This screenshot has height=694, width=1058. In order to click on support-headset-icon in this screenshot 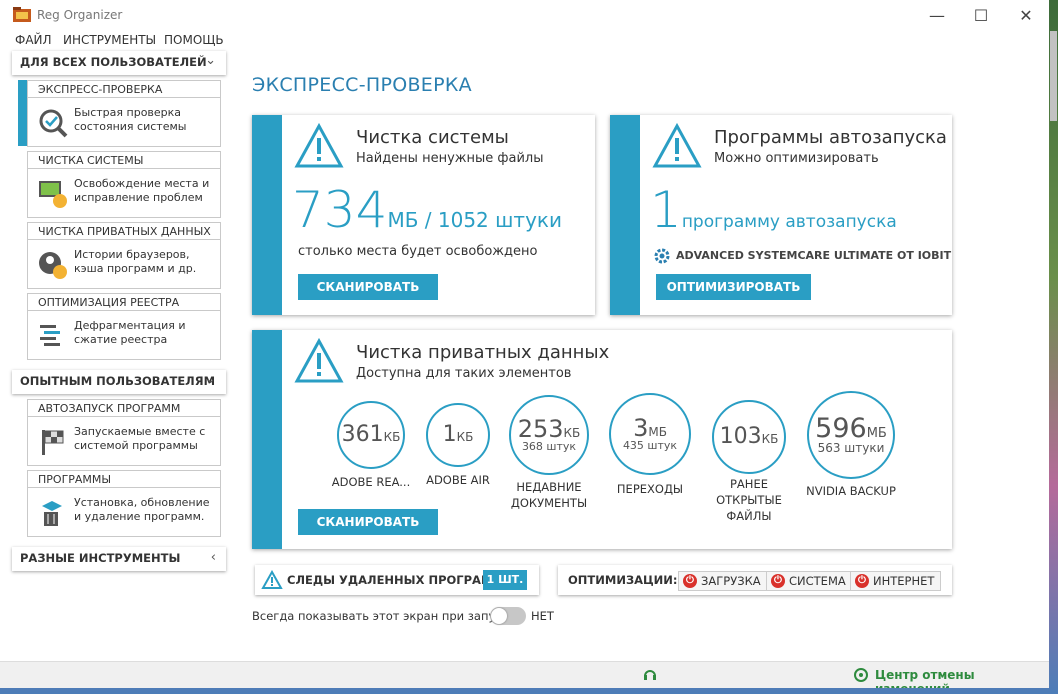, I will do `click(650, 675)`.